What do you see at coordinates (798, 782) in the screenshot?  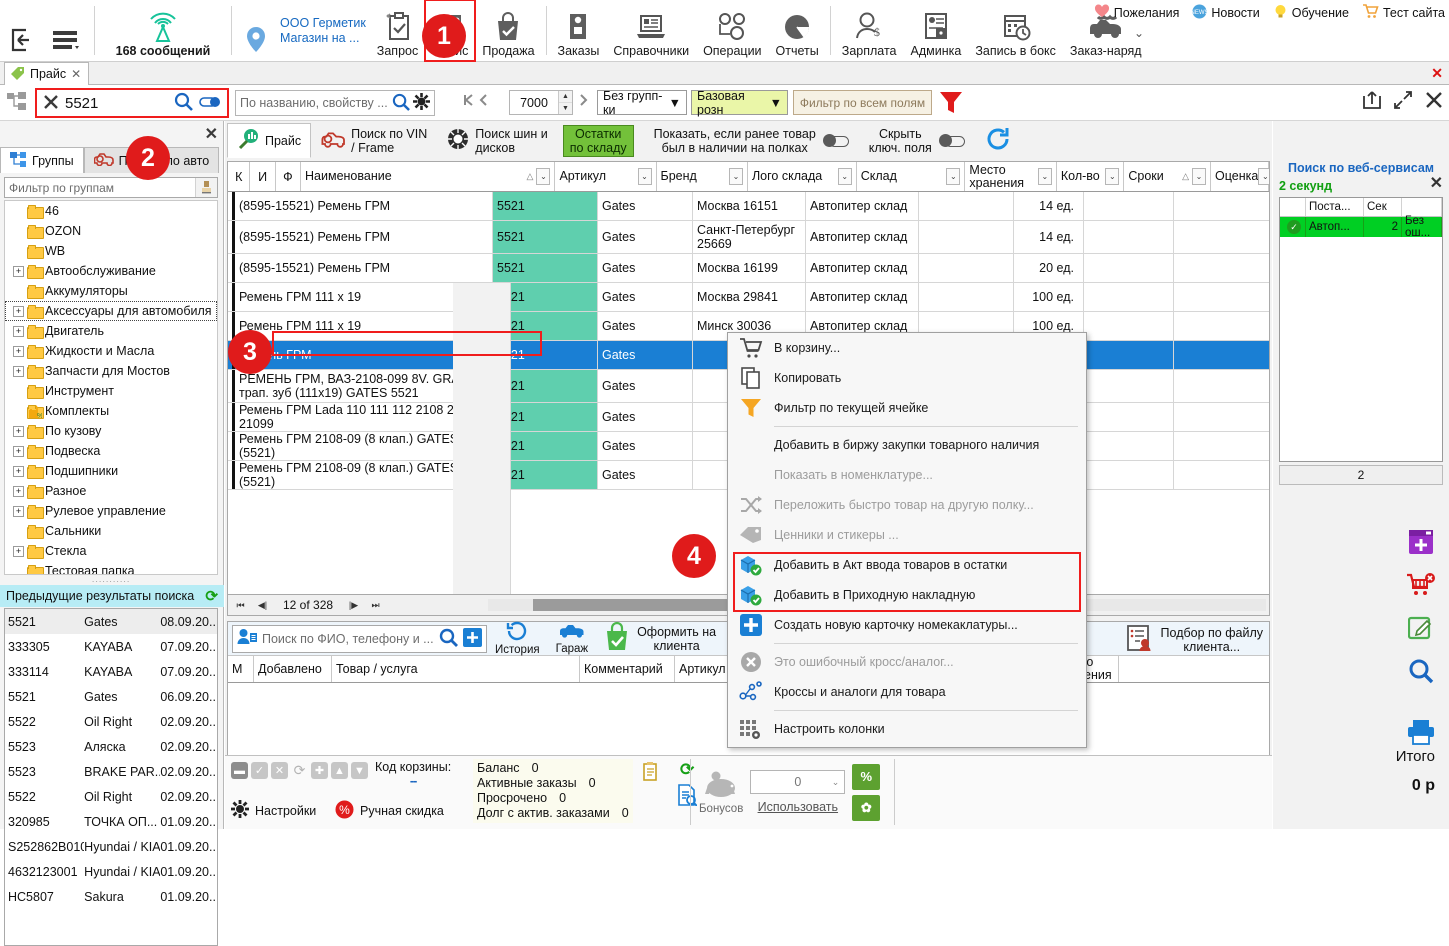 I see `bonus-amount-select: 0 ⌄` at bounding box center [798, 782].